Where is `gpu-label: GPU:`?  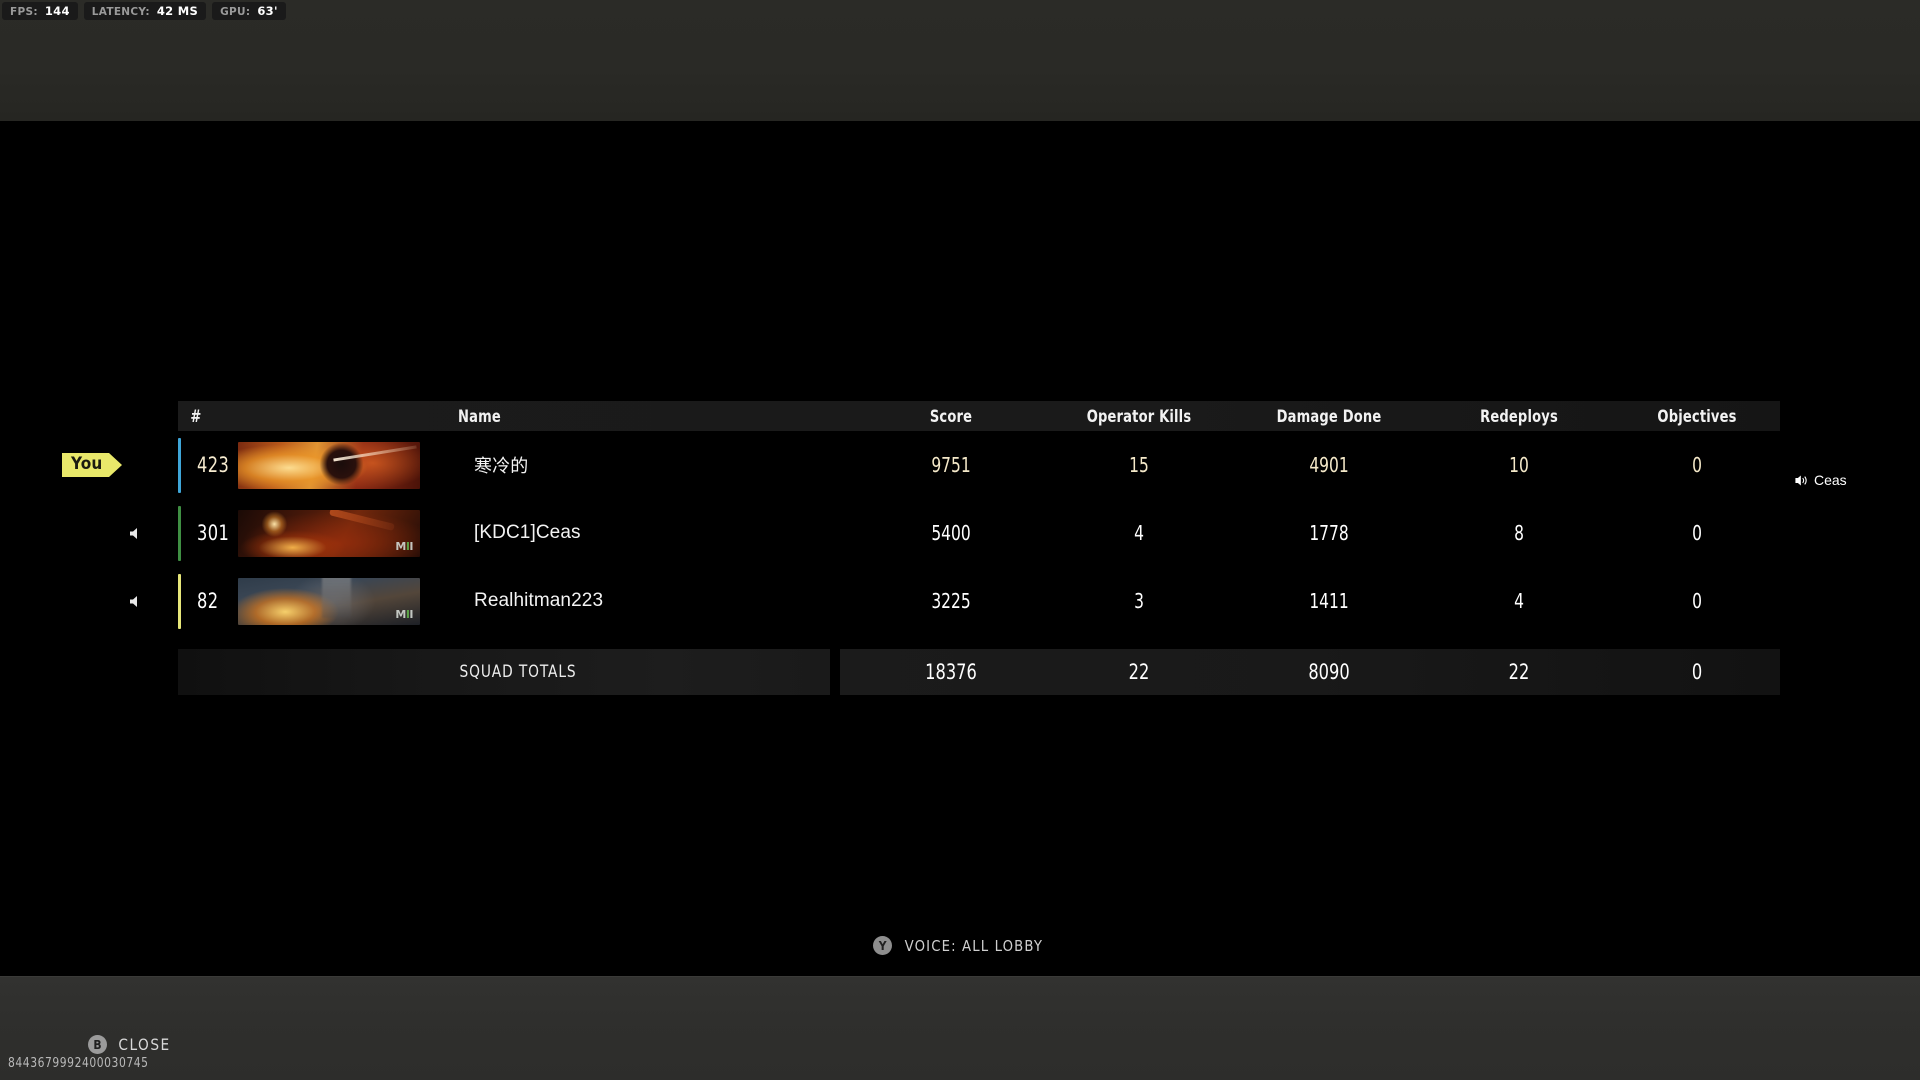
gpu-label: GPU: is located at coordinates (235, 12).